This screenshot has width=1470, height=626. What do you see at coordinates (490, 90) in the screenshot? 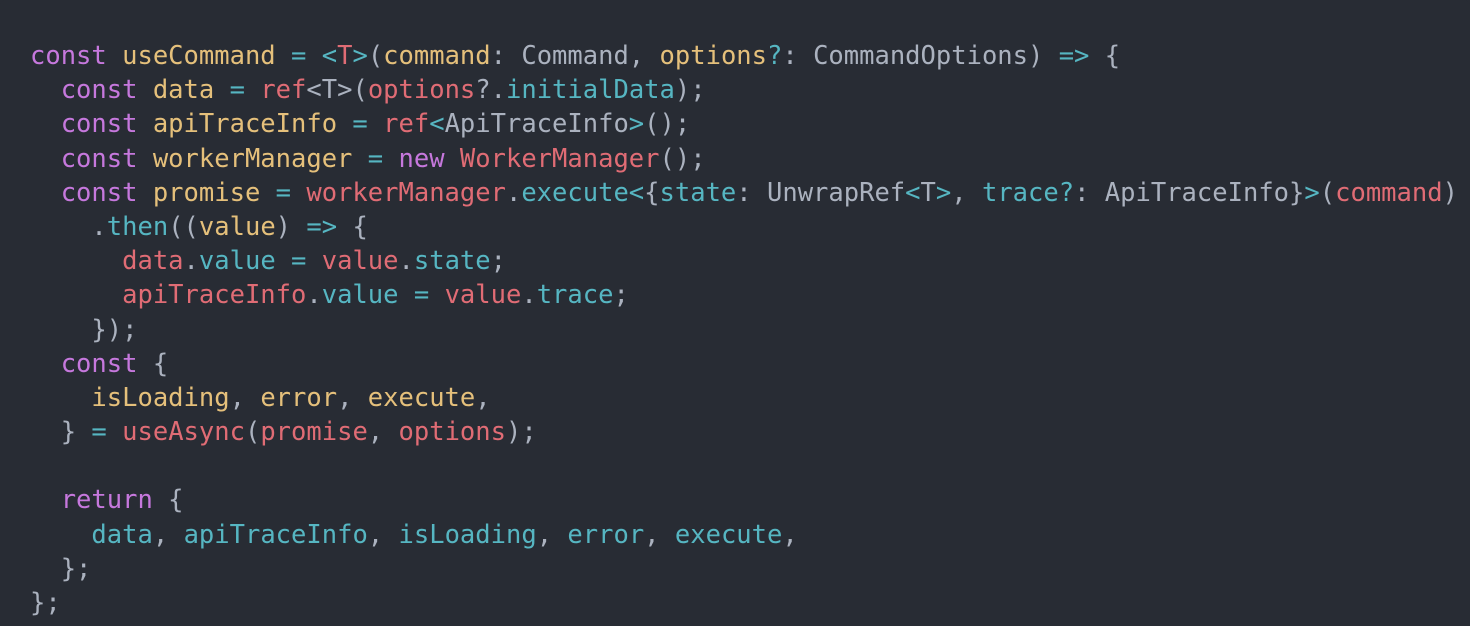
I see `code-token: ?.` at bounding box center [490, 90].